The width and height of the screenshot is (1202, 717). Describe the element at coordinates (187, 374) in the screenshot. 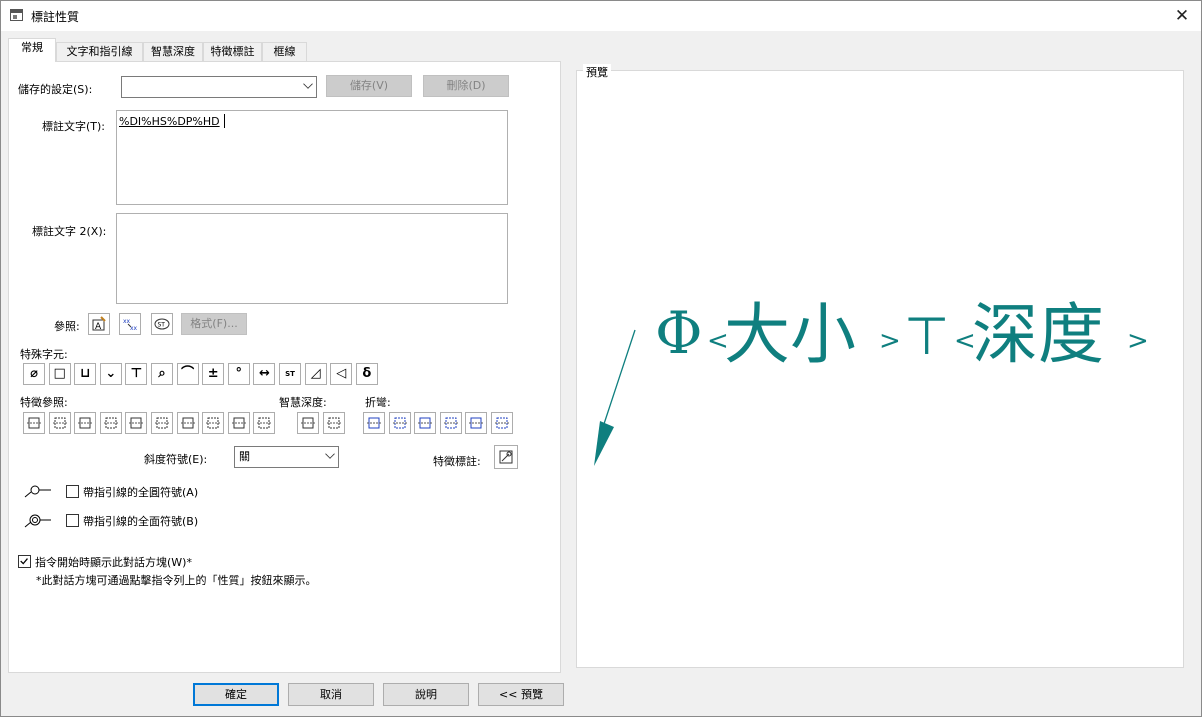

I see `special-char-arc-button: ⌒` at that location.